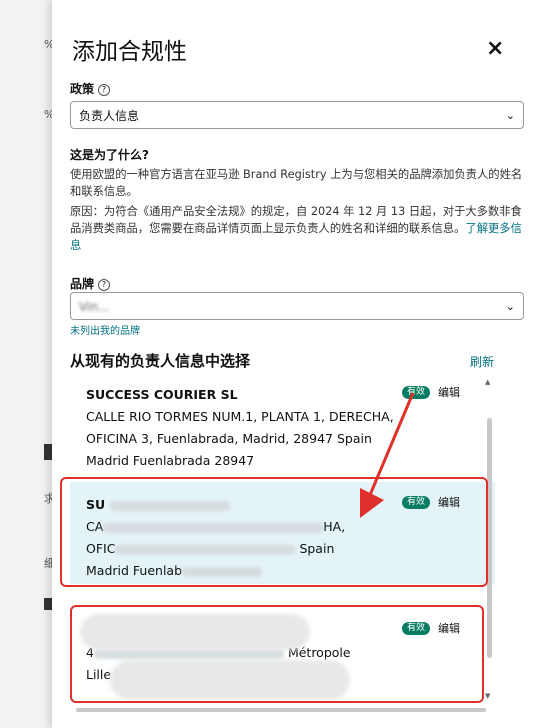 The height and width of the screenshot is (728, 545). What do you see at coordinates (387, 455) in the screenshot?
I see `annotation-arrow-icon` at bounding box center [387, 455].